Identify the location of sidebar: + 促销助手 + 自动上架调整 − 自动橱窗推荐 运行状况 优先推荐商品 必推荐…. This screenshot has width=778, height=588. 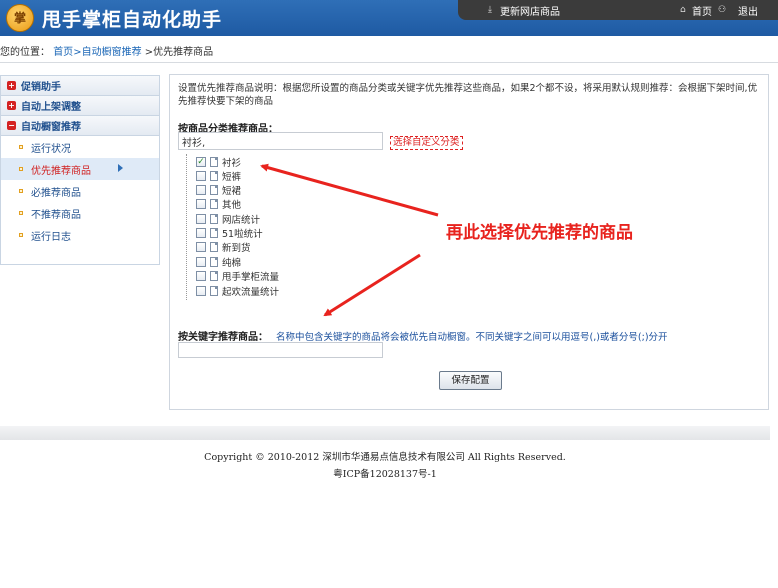
(80, 170).